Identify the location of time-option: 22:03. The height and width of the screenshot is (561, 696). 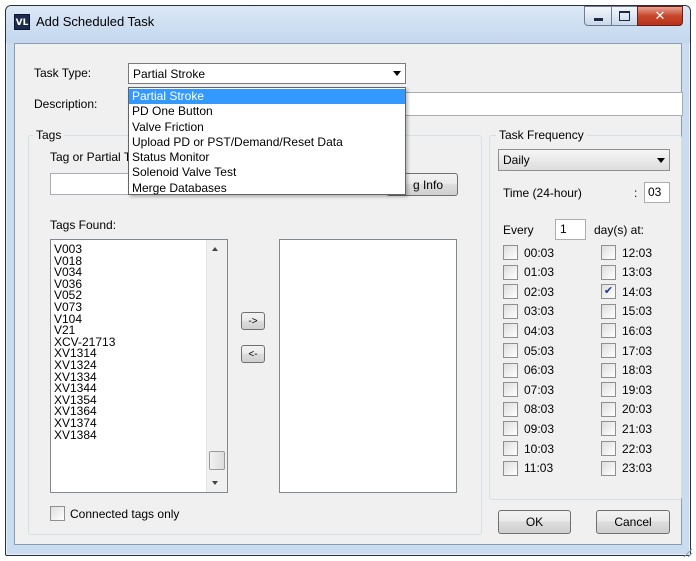
(626, 448).